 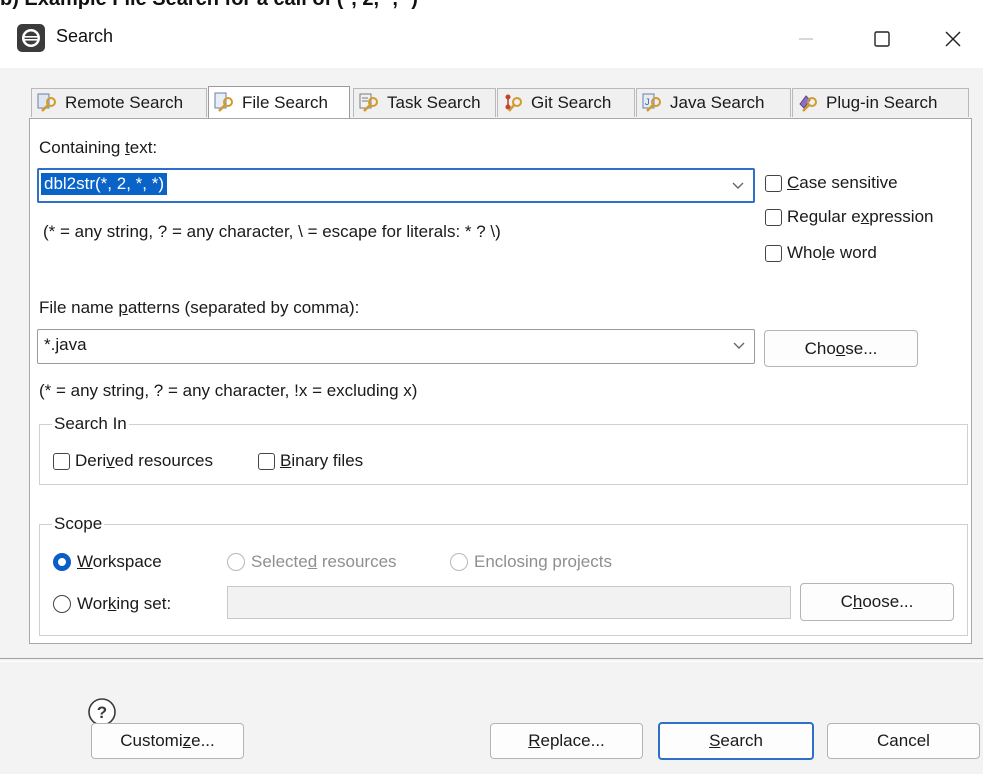 What do you see at coordinates (285, 102) in the screenshot?
I see `tab-label: File Search` at bounding box center [285, 102].